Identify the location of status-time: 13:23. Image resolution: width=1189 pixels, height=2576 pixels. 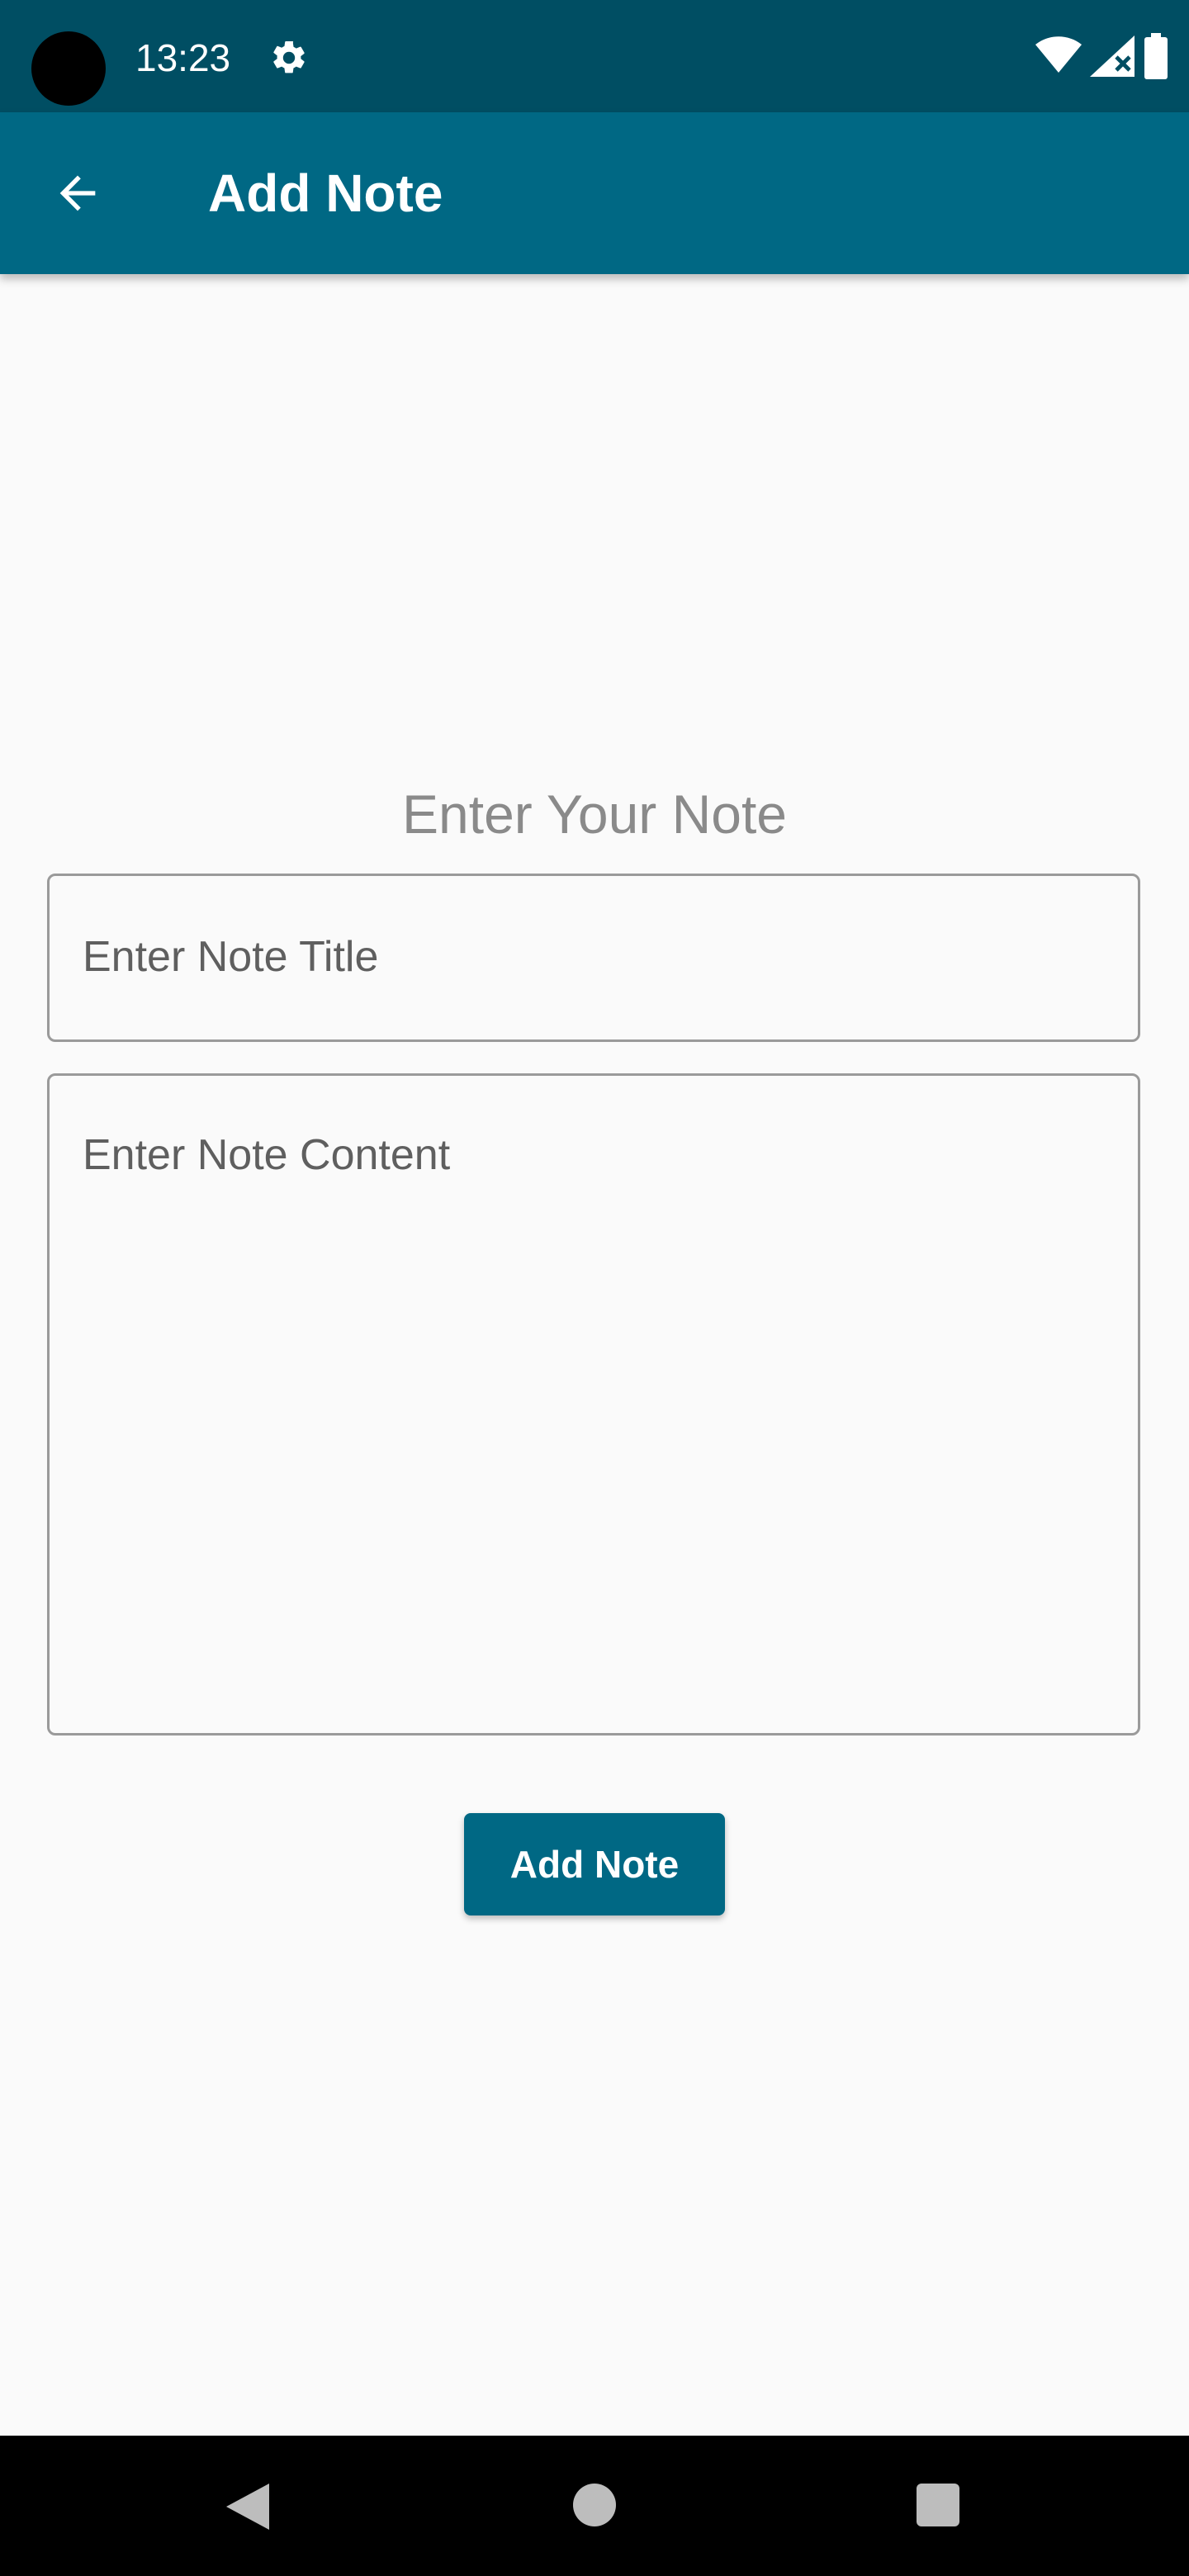
(183, 57).